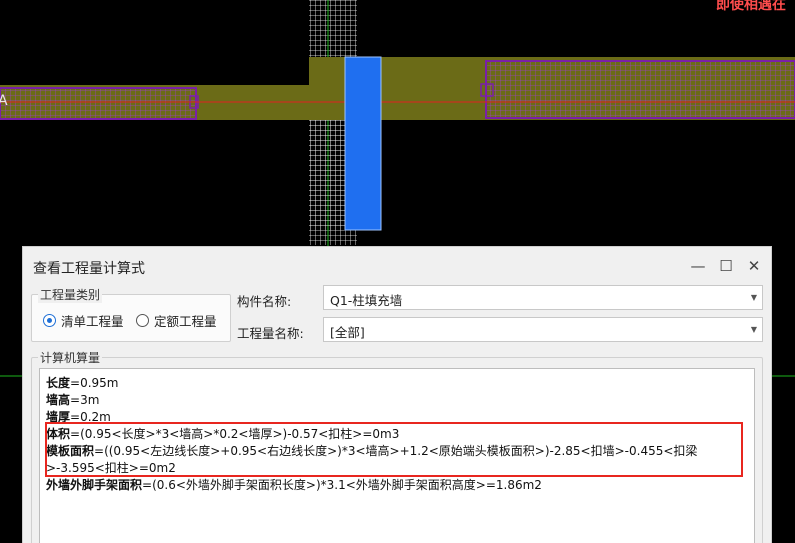  Describe the element at coordinates (347, 332) in the screenshot. I see `quantity-name-value: [全部]` at that location.